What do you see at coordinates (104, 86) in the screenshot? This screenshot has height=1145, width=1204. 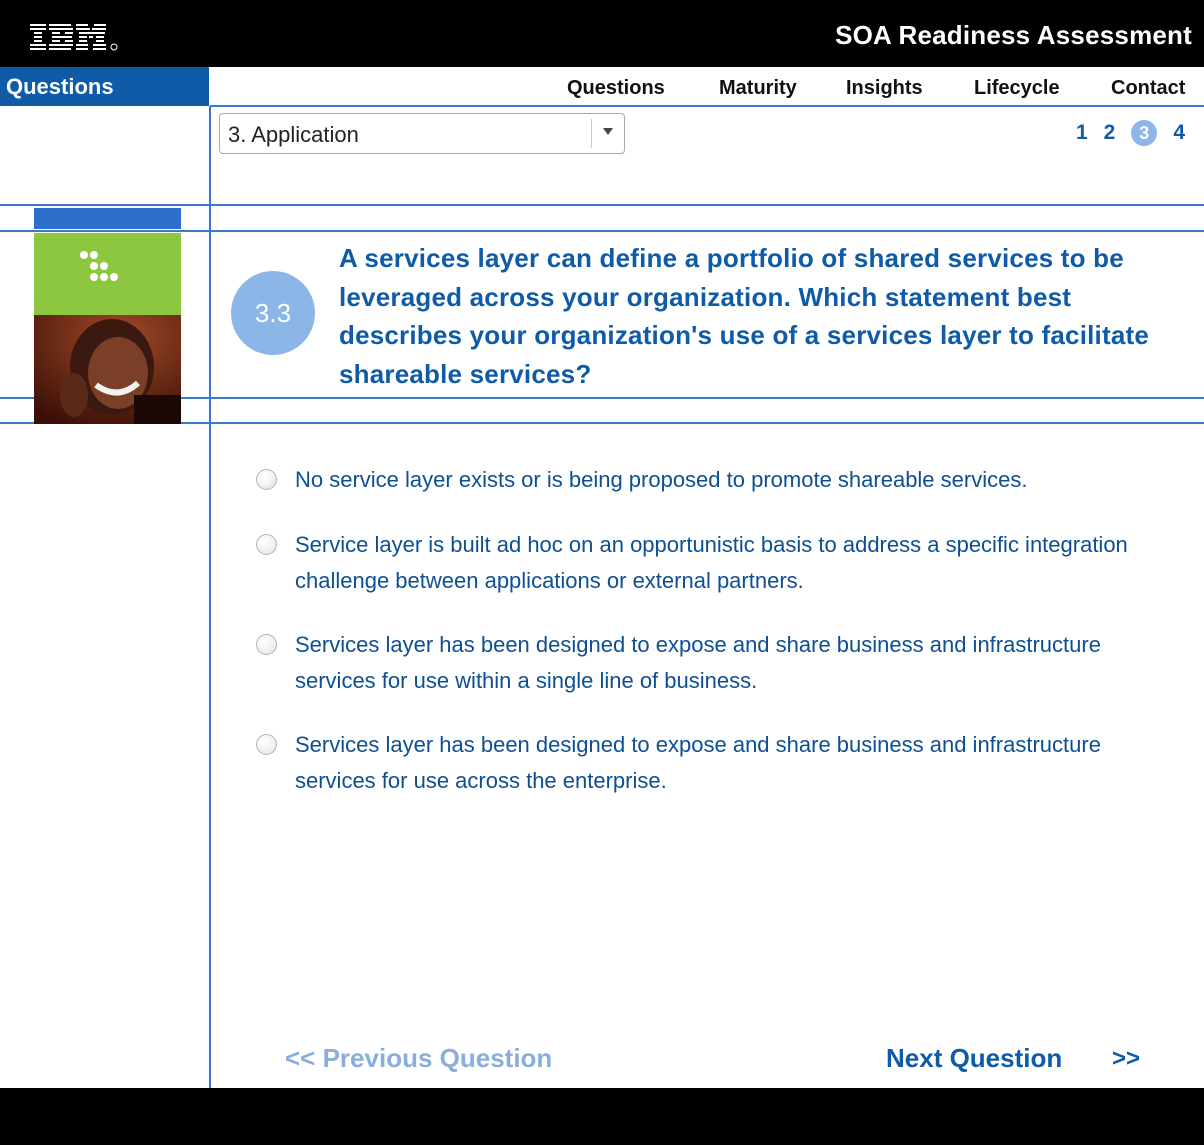 I see `sidebar-section-label: Questions` at bounding box center [104, 86].